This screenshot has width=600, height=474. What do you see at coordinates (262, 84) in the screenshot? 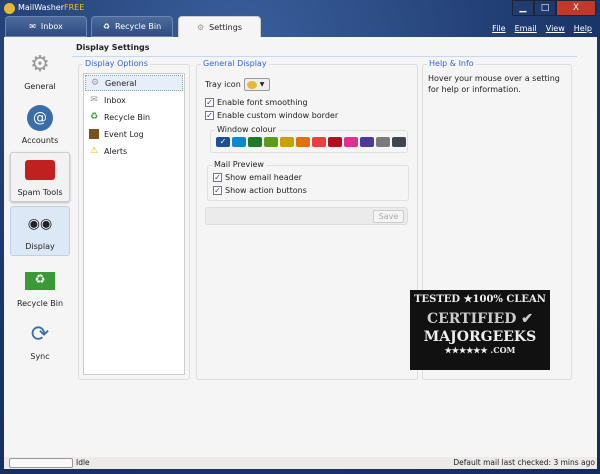
I see `chevron-down-icon: ▼` at bounding box center [262, 84].